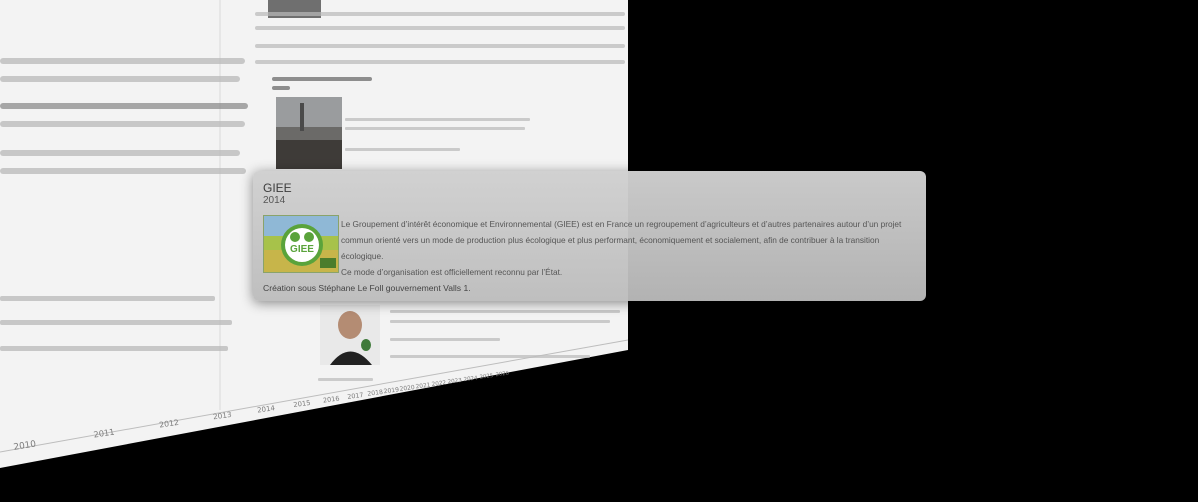 The height and width of the screenshot is (502, 1198). What do you see at coordinates (350, 335) in the screenshot?
I see `event-image-portrait` at bounding box center [350, 335].